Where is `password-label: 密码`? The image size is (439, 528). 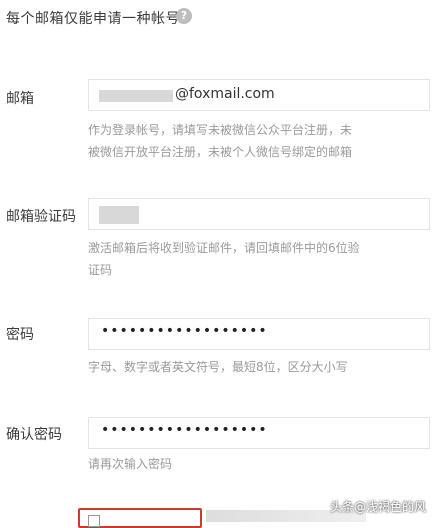 password-label: 密码 is located at coordinates (20, 335).